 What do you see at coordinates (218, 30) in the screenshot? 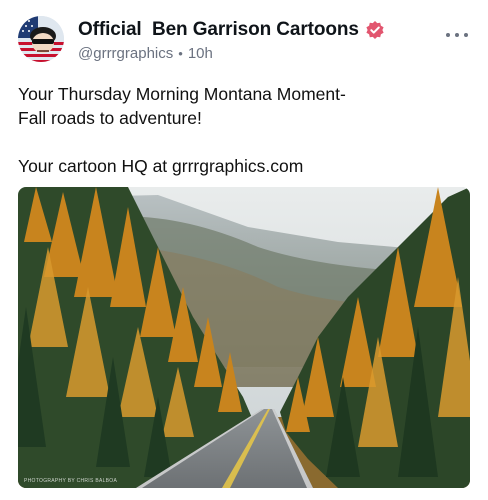
I see `author-display-name: Official Ben Garrison Cartoons` at bounding box center [218, 30].